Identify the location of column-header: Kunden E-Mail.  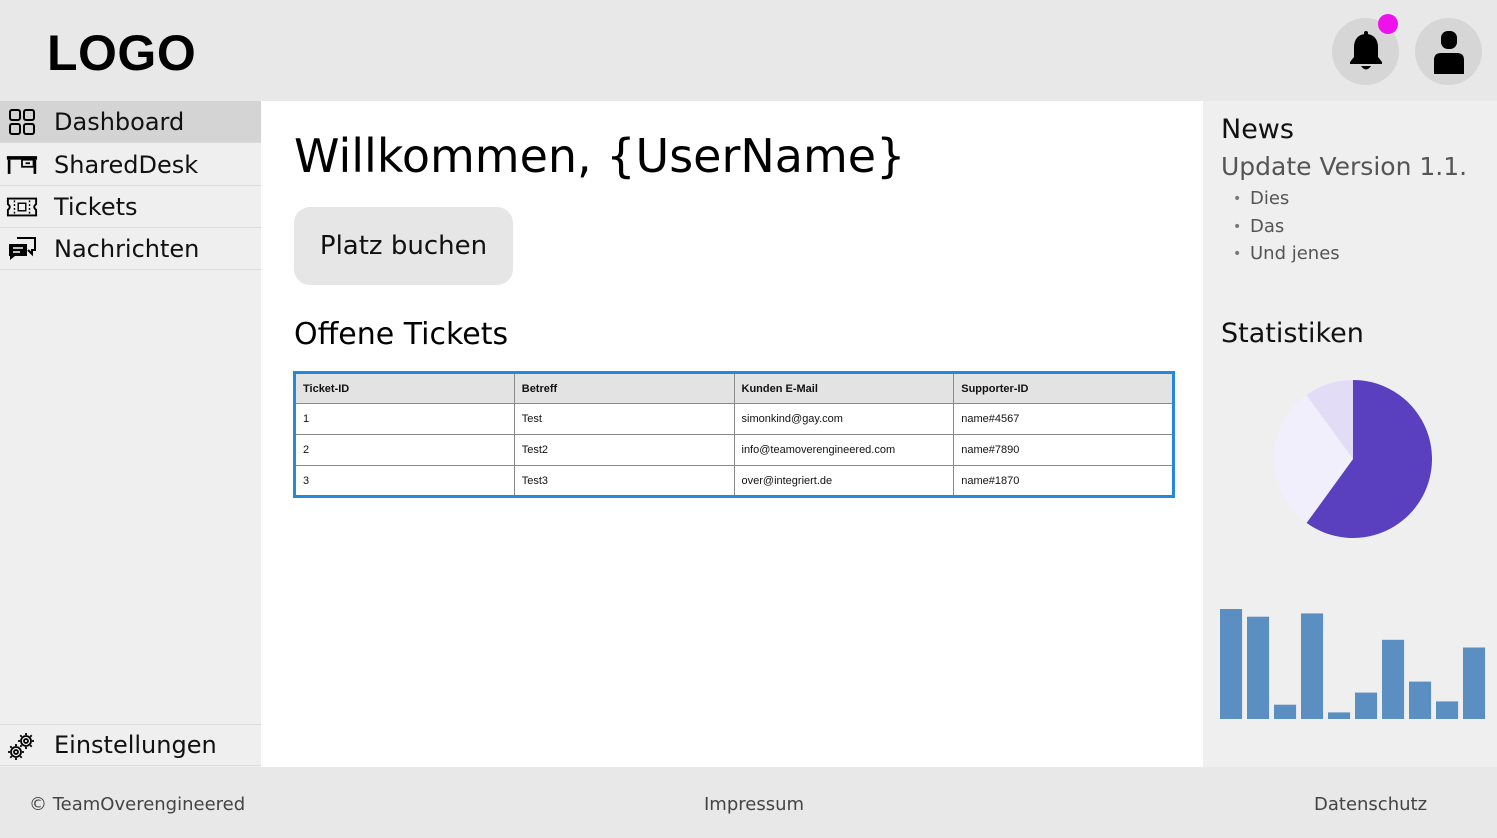
(844, 388).